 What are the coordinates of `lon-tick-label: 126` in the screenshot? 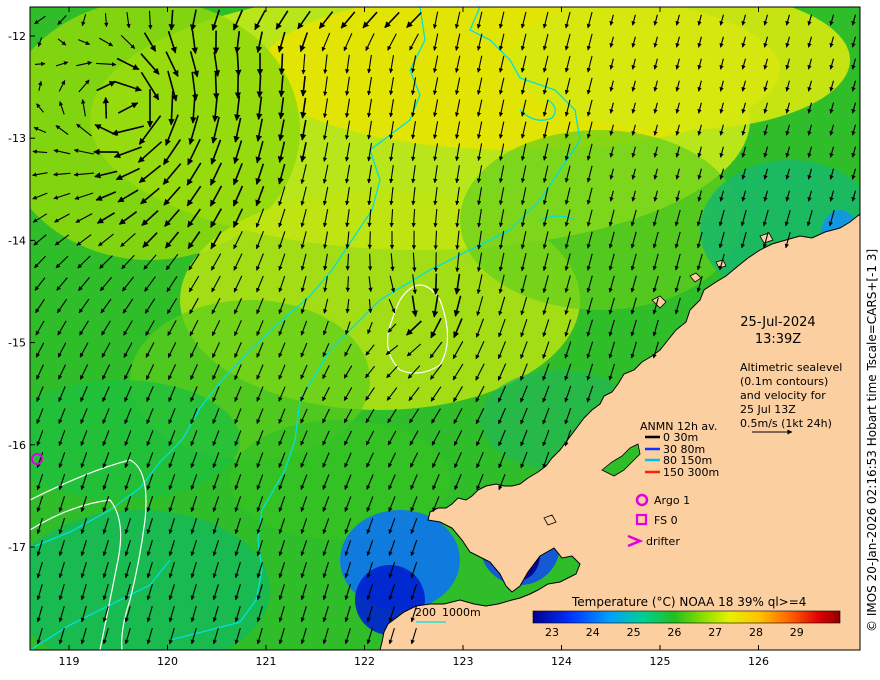 It's located at (758, 661).